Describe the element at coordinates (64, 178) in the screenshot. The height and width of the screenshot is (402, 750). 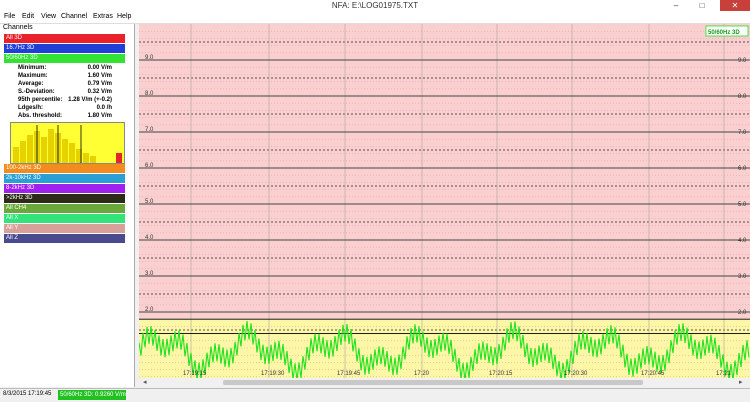
I see `channel-2k-10khz-3d: 2k-10kHz 3D` at that location.